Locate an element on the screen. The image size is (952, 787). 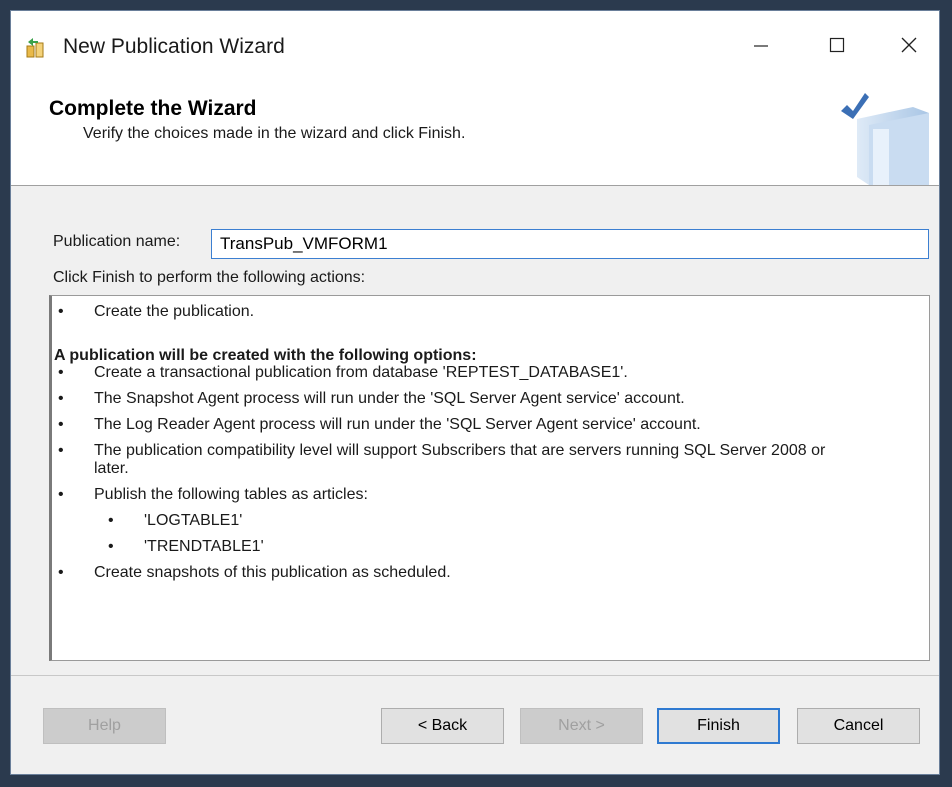
back-button: < Back is located at coordinates (442, 726).